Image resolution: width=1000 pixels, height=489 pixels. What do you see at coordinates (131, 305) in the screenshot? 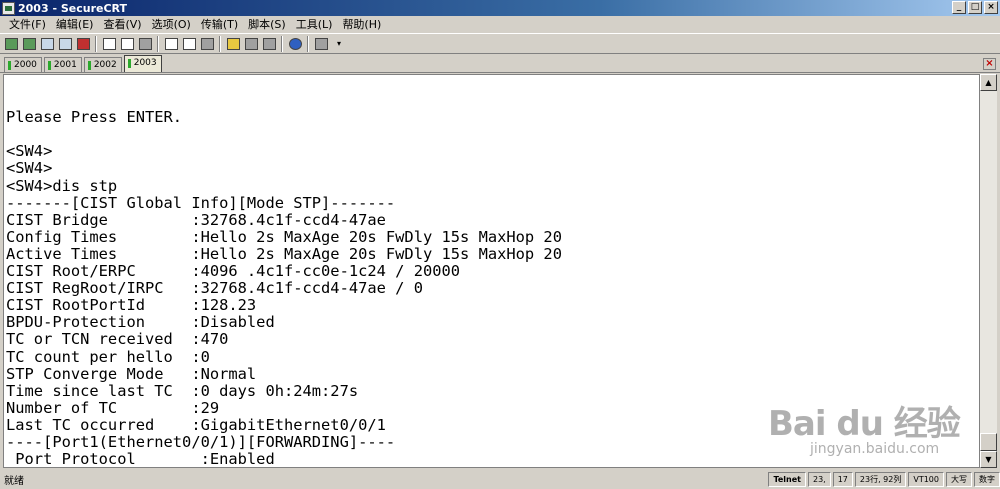
I see `terminal-line: CIST RootPortId :128.23` at bounding box center [131, 305].